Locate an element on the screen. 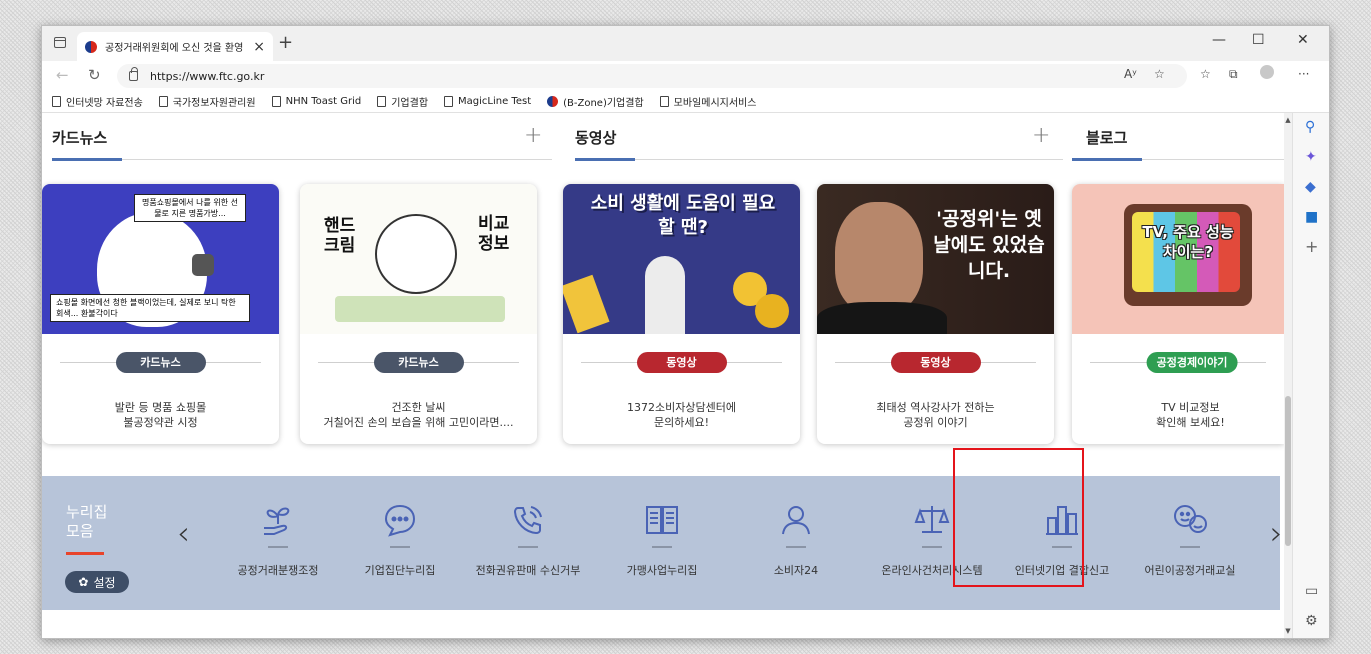  section-title-blog: 블로그 is located at coordinates (1106, 137).